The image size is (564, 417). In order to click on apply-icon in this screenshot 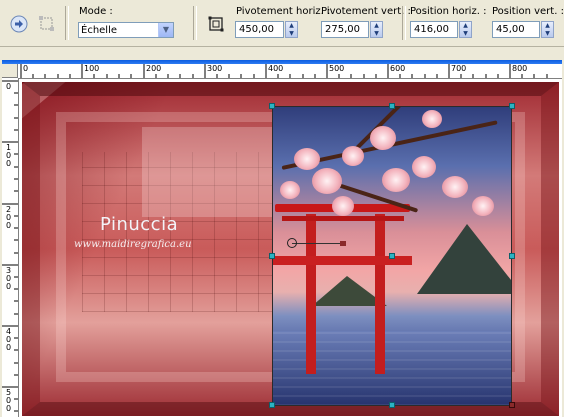, I will do `click(19, 24)`.